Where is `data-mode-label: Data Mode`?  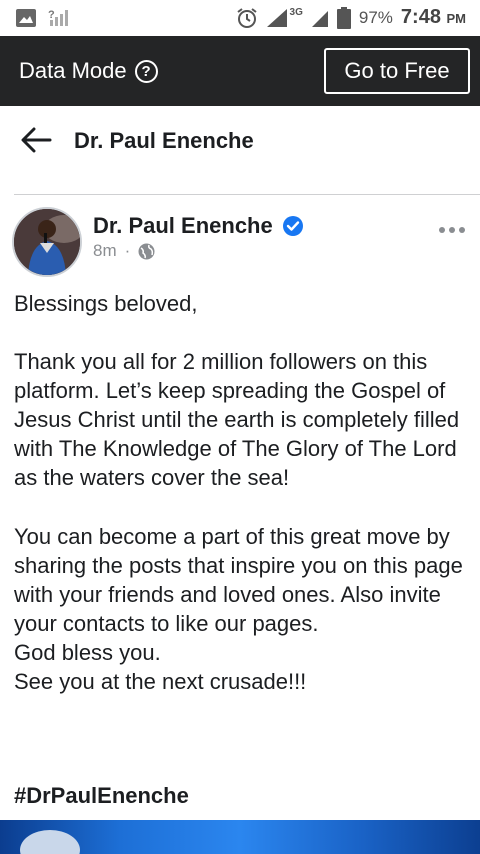
data-mode-label: Data Mode is located at coordinates (73, 70).